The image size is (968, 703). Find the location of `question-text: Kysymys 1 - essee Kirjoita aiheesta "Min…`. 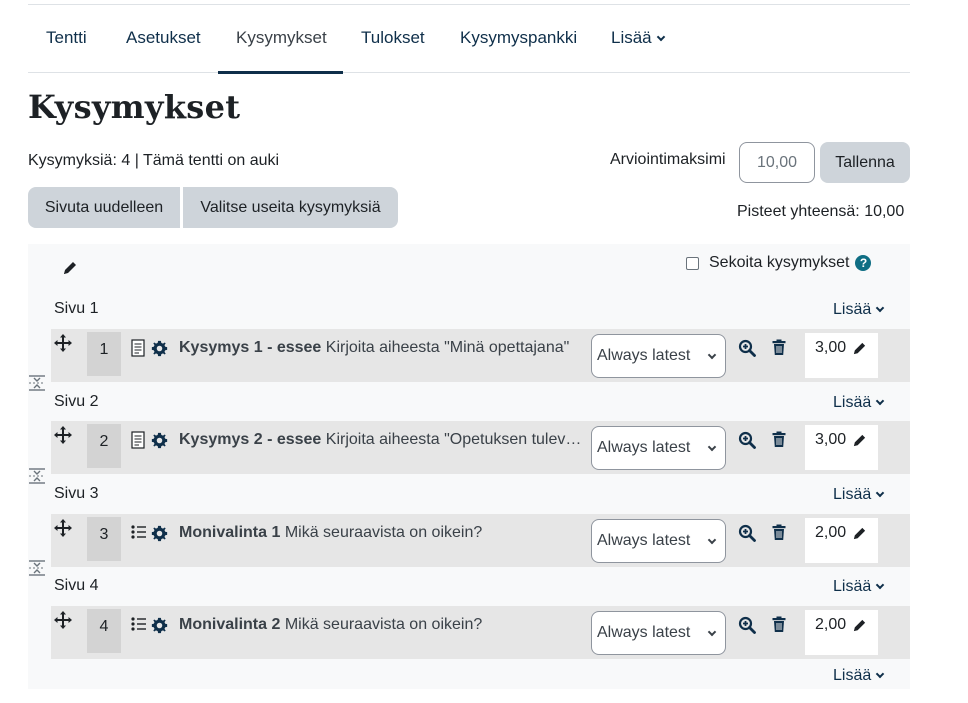

question-text: Kysymys 1 - essee Kirjoita aiheesta "Min… is located at coordinates (383, 348).